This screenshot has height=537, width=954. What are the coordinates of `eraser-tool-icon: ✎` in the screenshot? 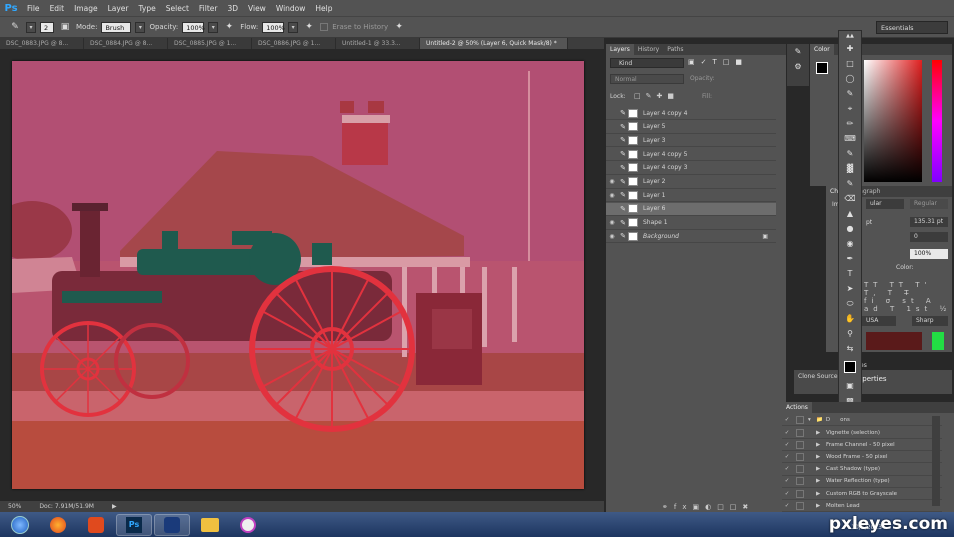 It's located at (15, 27).